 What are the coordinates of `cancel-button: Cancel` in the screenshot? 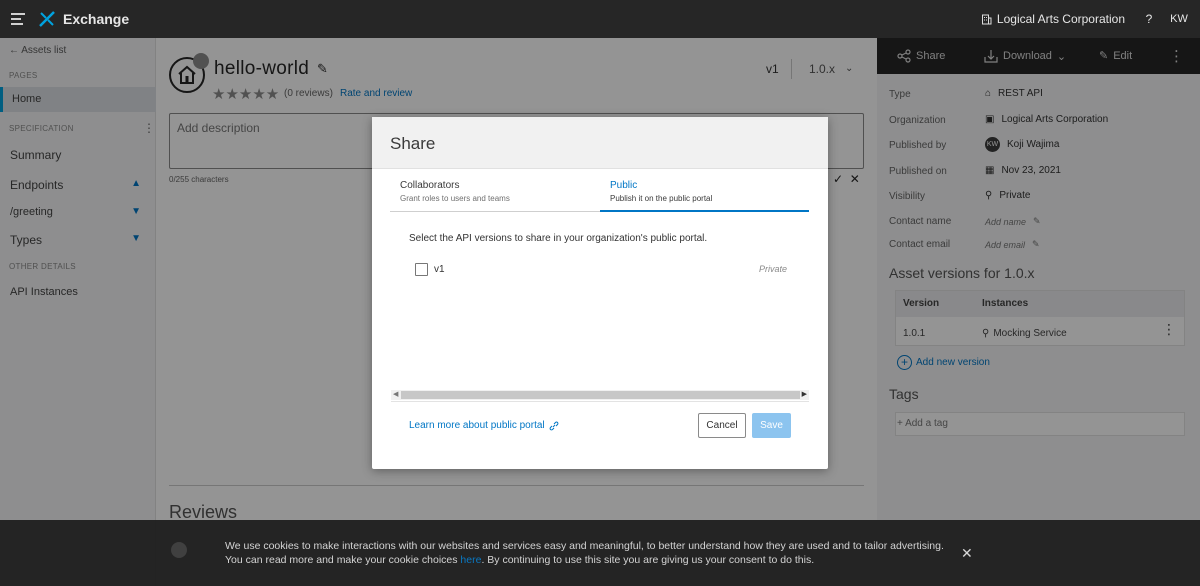 It's located at (722, 425).